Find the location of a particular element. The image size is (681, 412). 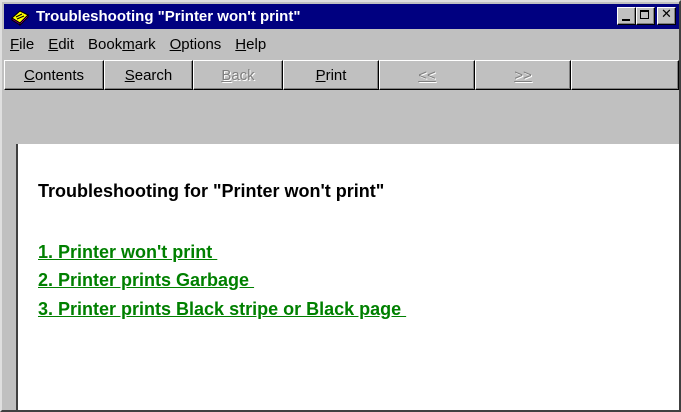

topic-link-printer-wont-print: 1. Printer won't print is located at coordinates (127, 252).